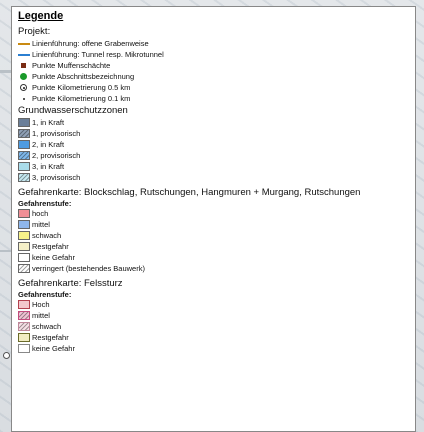 Image resolution: width=424 pixels, height=432 pixels. Describe the element at coordinates (213, 54) in the screenshot. I see `projekt-item: Linienführung: Tunnel resp. Mikrotunnel` at that location.